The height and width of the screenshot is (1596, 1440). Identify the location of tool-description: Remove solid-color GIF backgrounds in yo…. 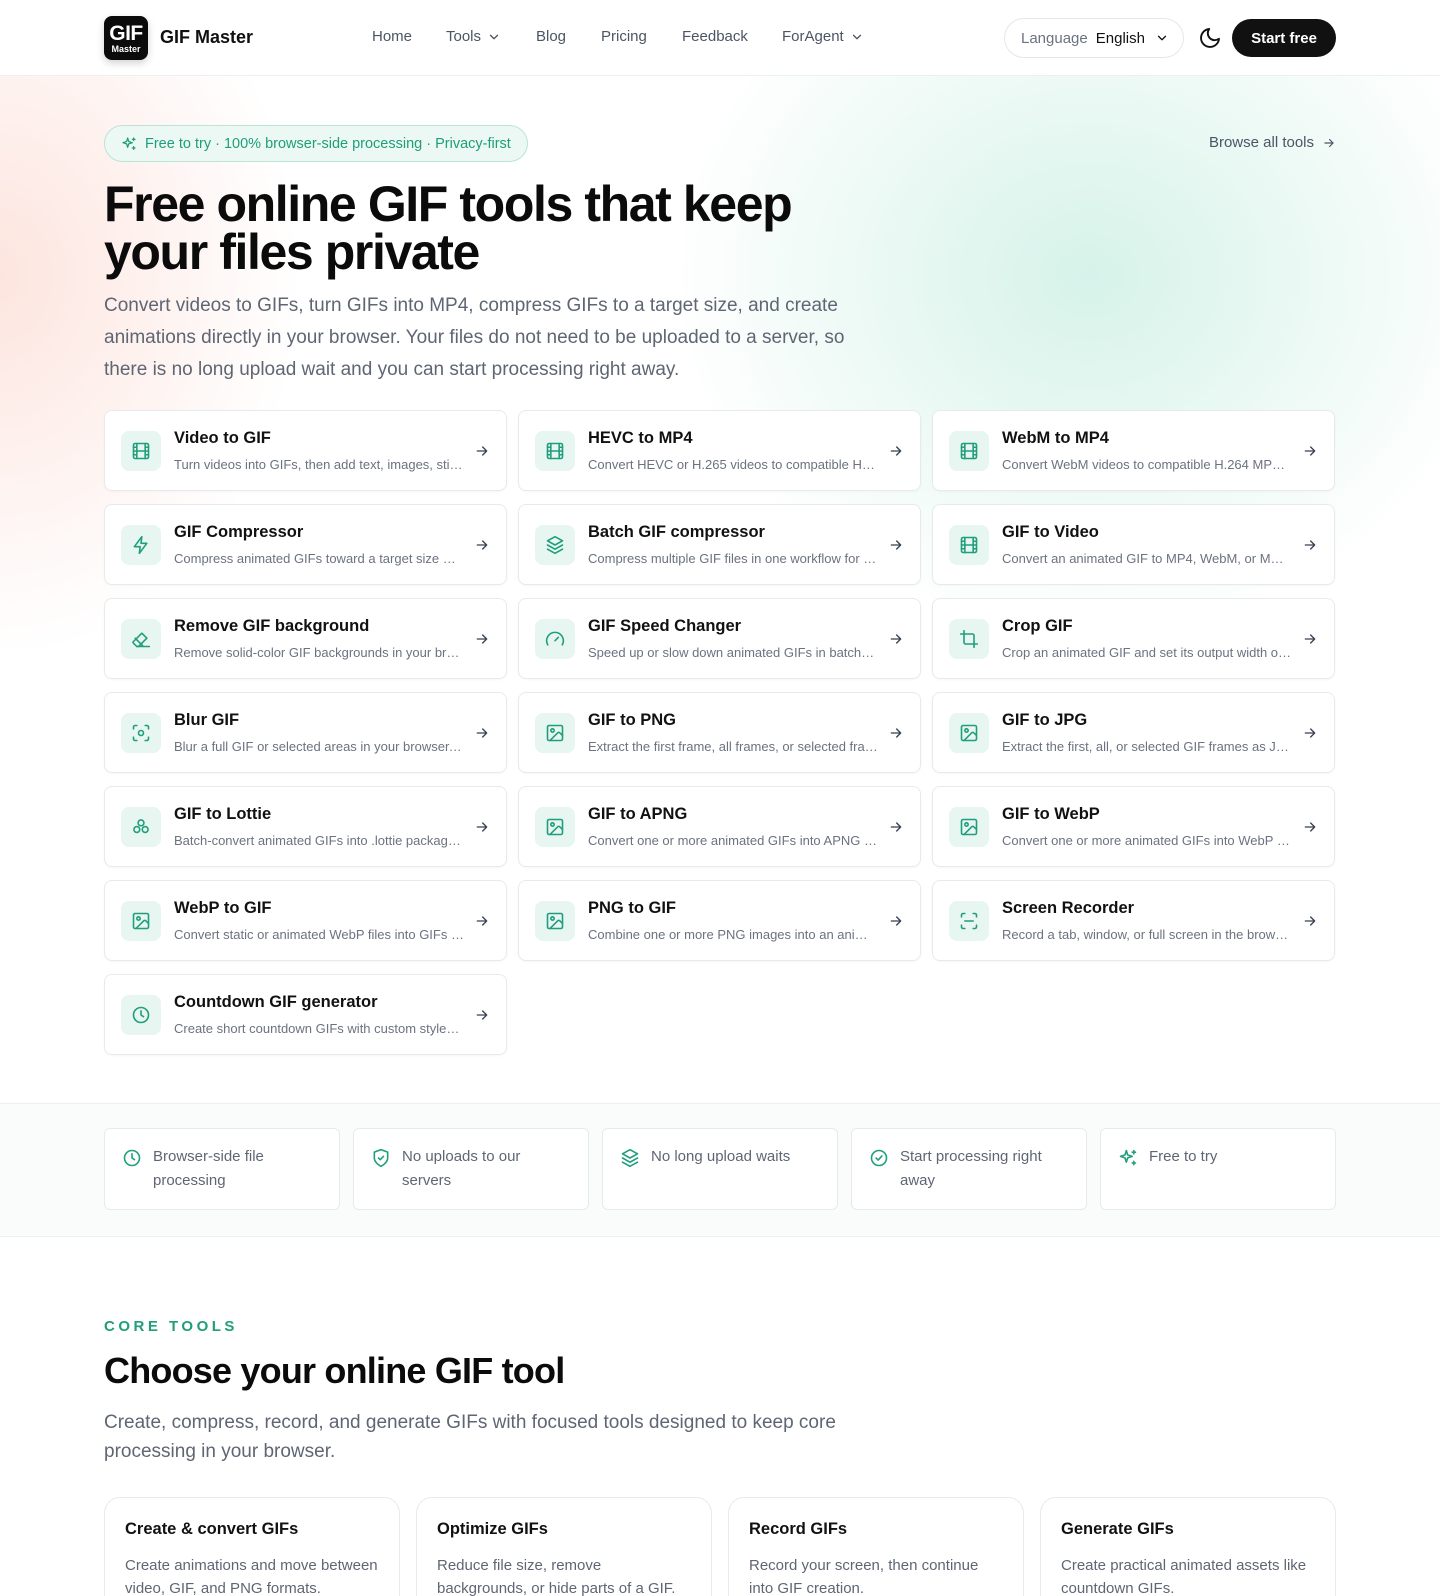
(319, 652).